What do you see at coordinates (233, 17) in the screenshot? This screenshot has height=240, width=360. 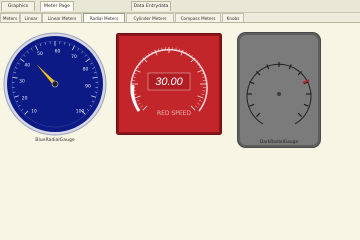 I see `tab-knobs: Knobs` at bounding box center [233, 17].